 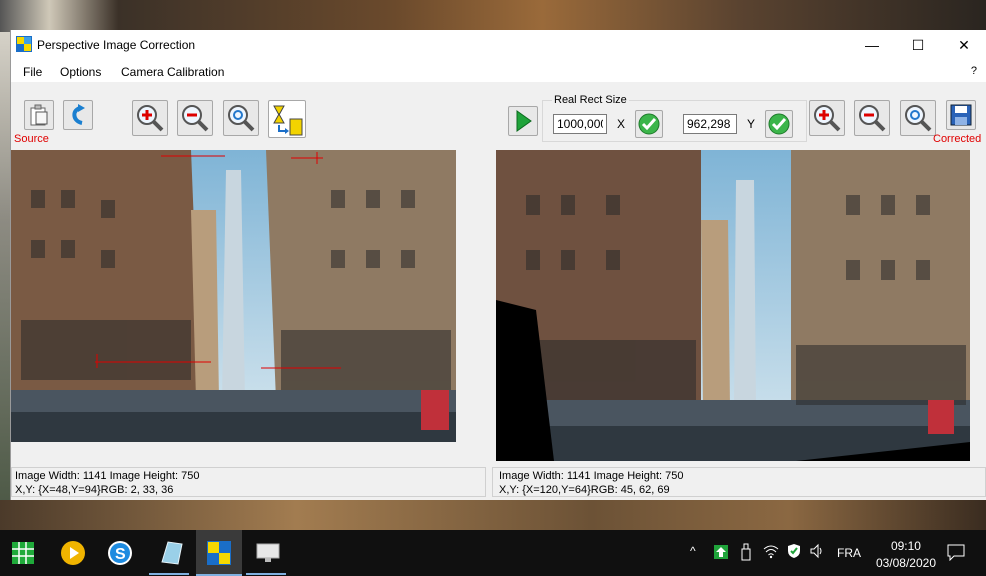 What do you see at coordinates (906, 555) in the screenshot?
I see `system-clock: 09:10 03/08/2020` at bounding box center [906, 555].